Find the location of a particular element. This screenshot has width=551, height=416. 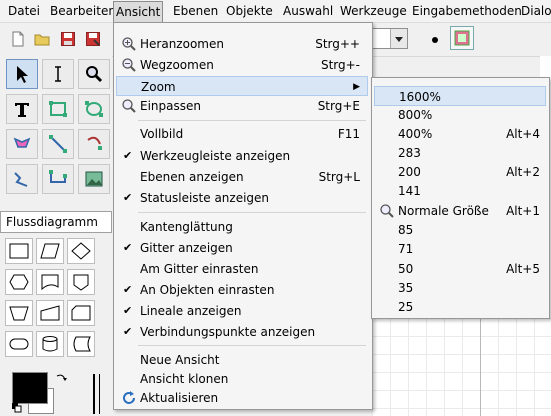

foreground-color is located at coordinates (30, 388).